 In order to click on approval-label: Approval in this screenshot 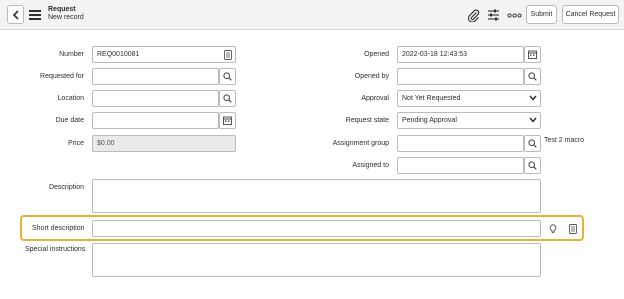, I will do `click(375, 98)`.